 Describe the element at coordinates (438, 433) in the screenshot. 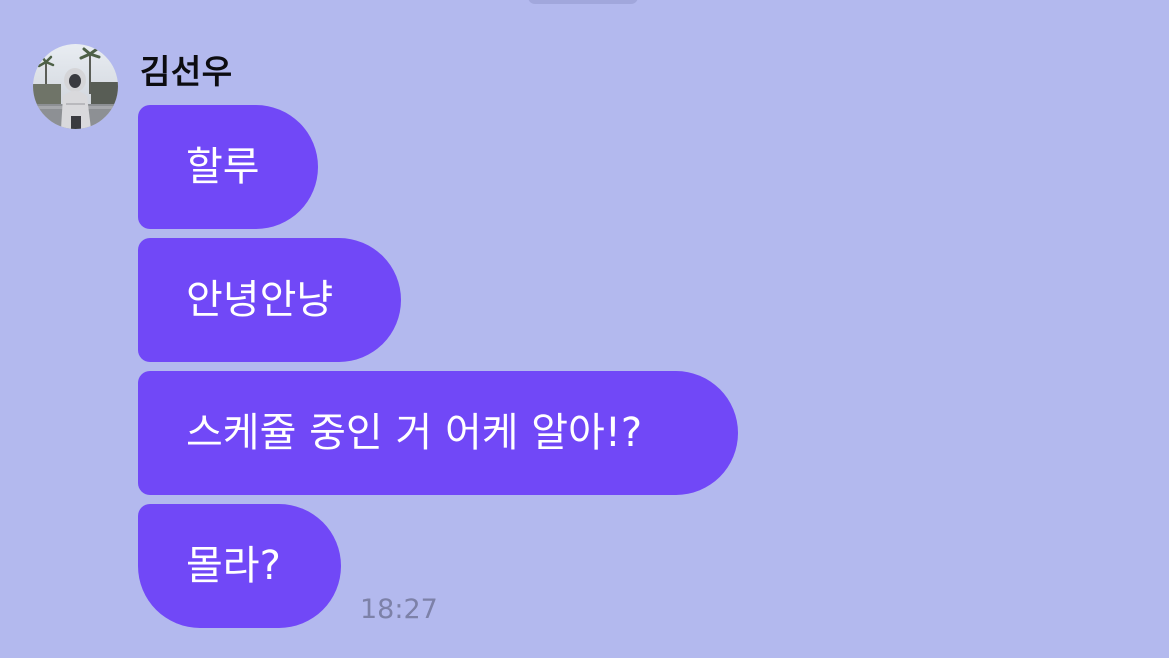

I see `message-bubble: 스케쥴 중인 거 어케 알아!?` at that location.